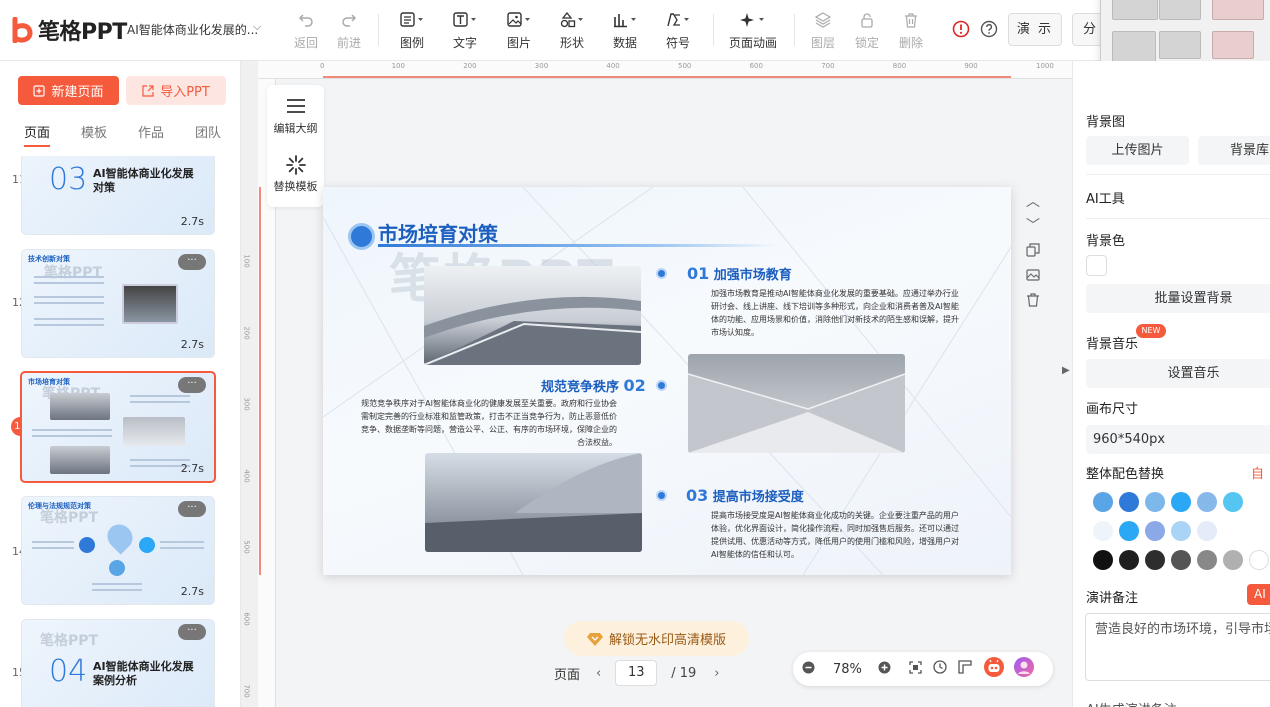  I want to click on speaker-notes-textarea: 营造良好的市场环境，引导市场需求，促进AI智能体的广泛应用。, so click(1177, 647).